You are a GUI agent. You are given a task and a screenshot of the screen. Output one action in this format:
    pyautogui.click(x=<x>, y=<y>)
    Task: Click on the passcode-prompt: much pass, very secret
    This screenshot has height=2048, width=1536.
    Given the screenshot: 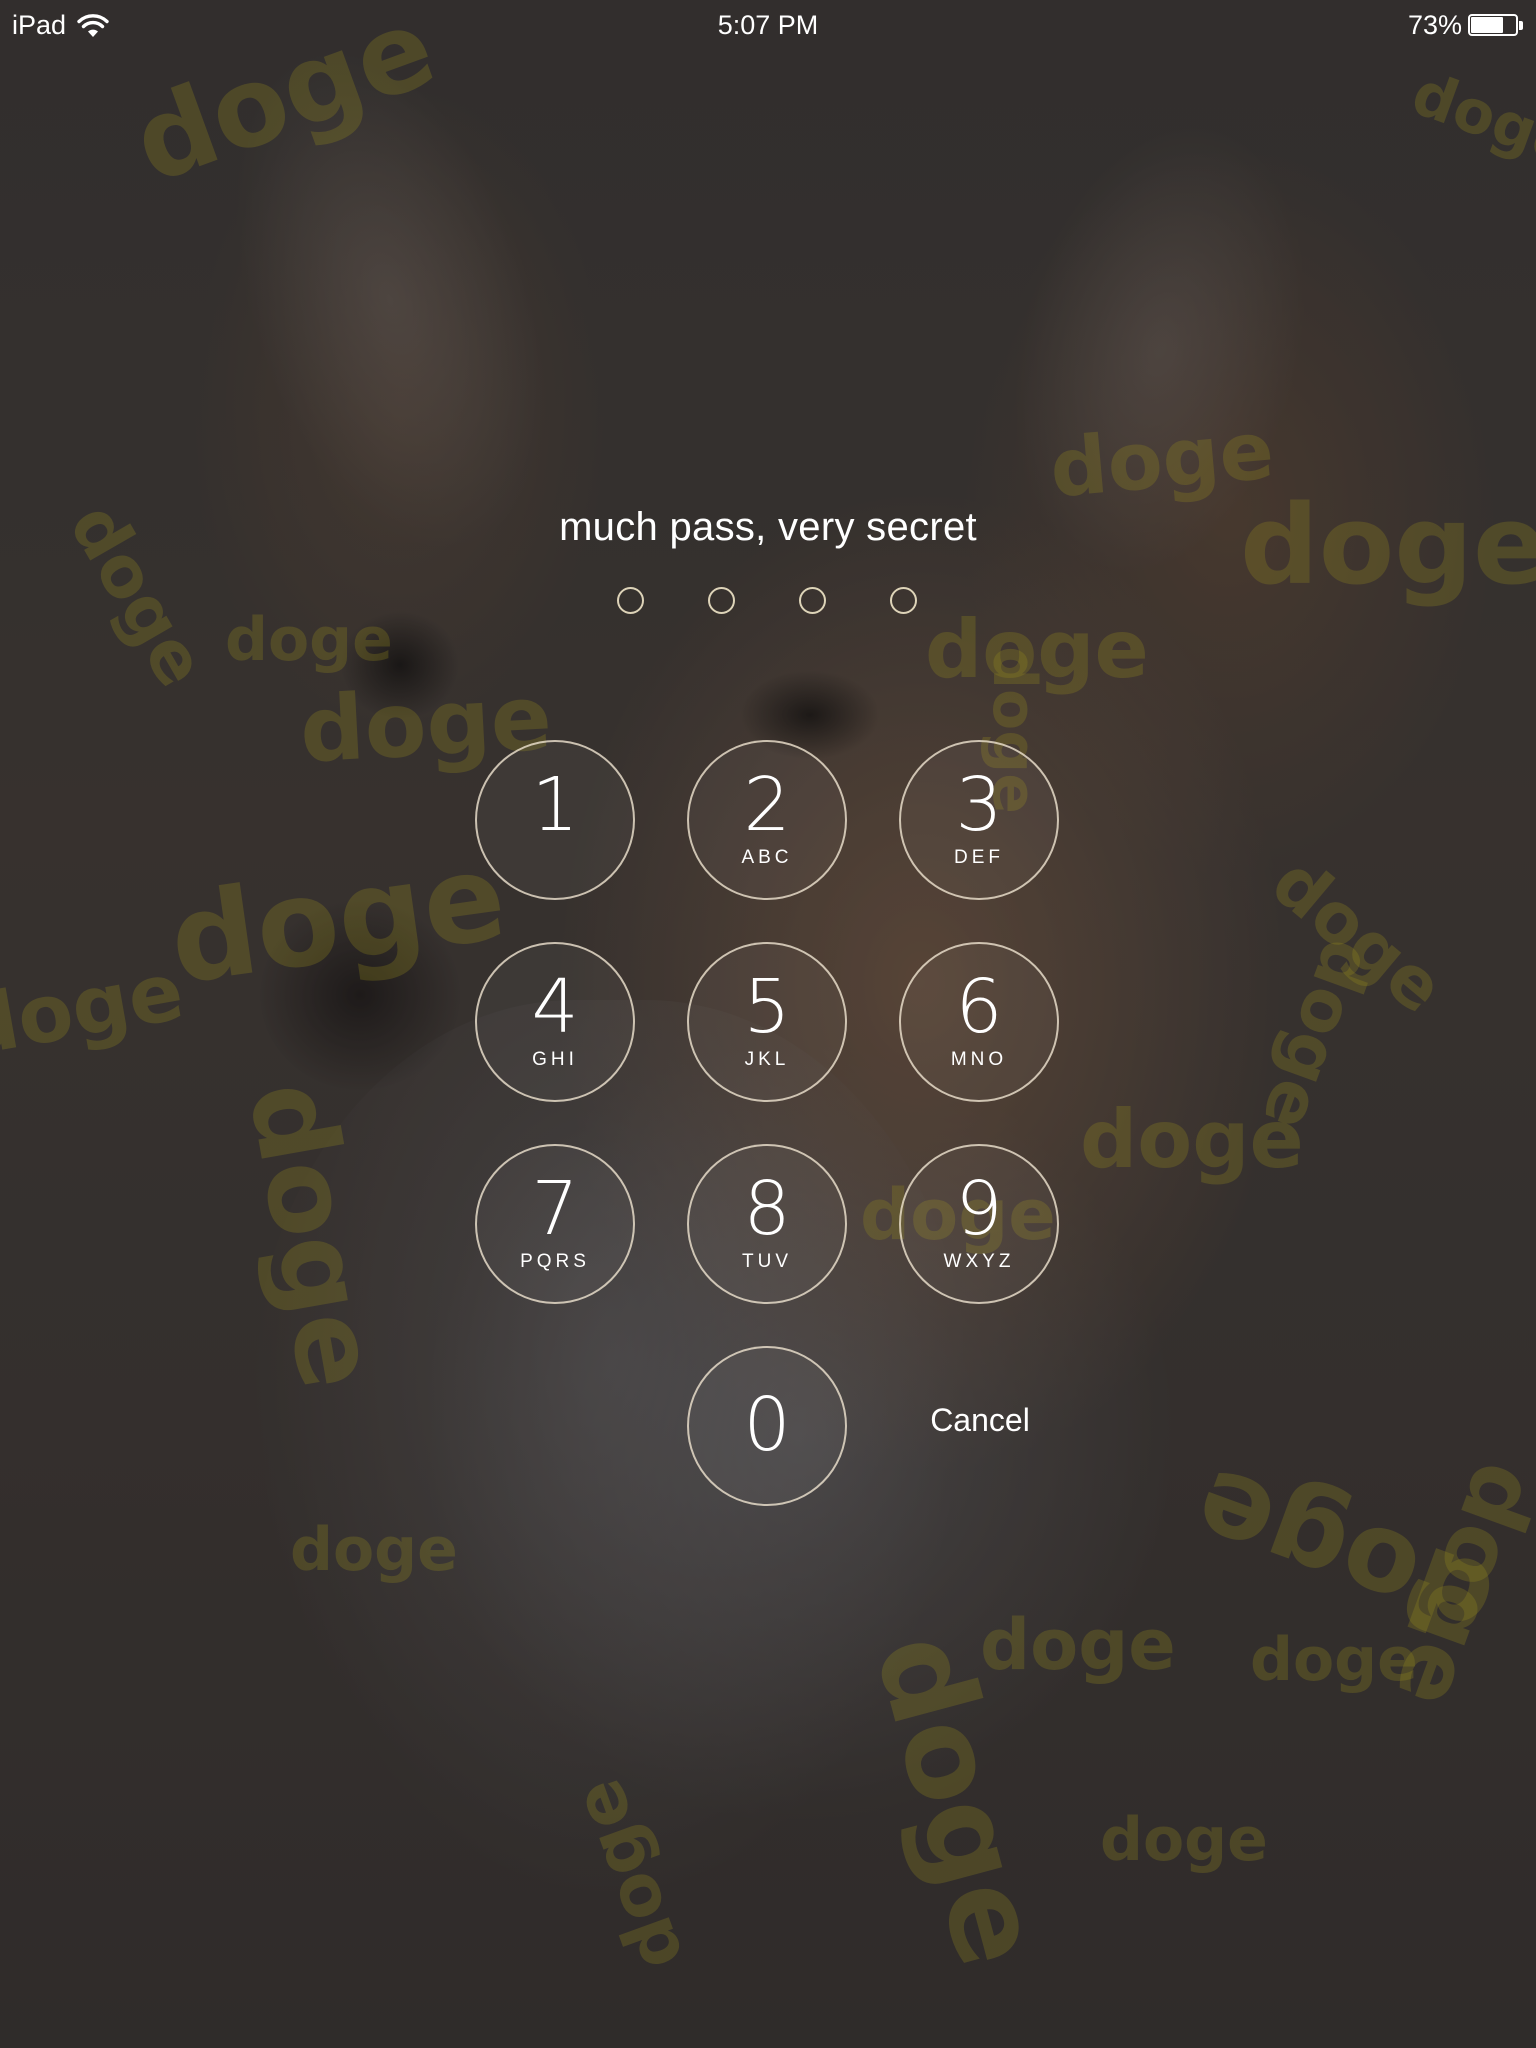 What is the action you would take?
    pyautogui.click(x=768, y=527)
    